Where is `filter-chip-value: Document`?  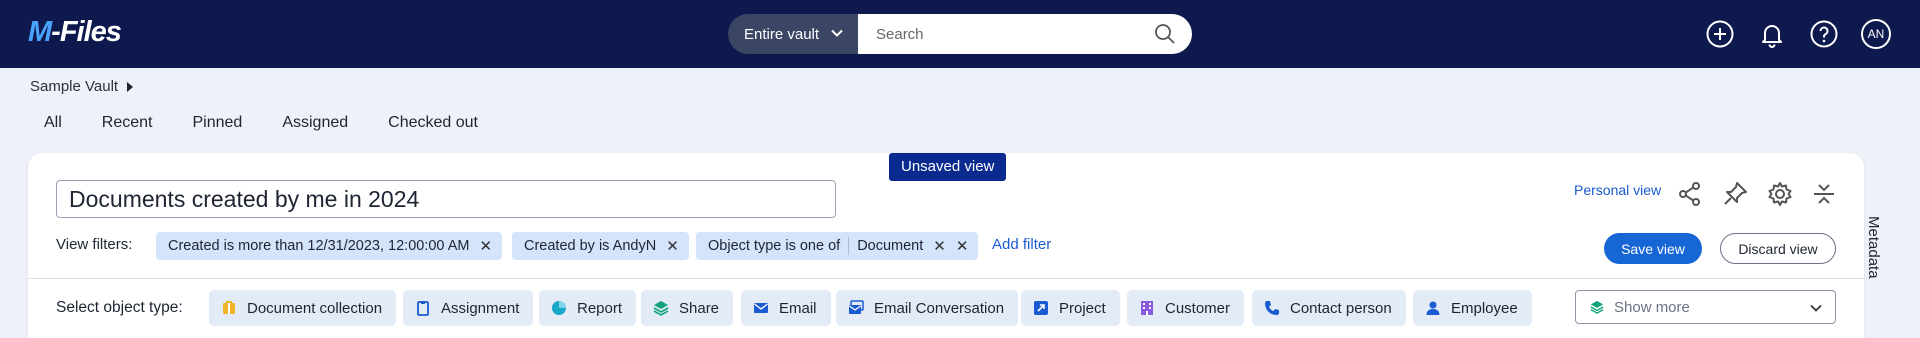
filter-chip-value: Document is located at coordinates (890, 246).